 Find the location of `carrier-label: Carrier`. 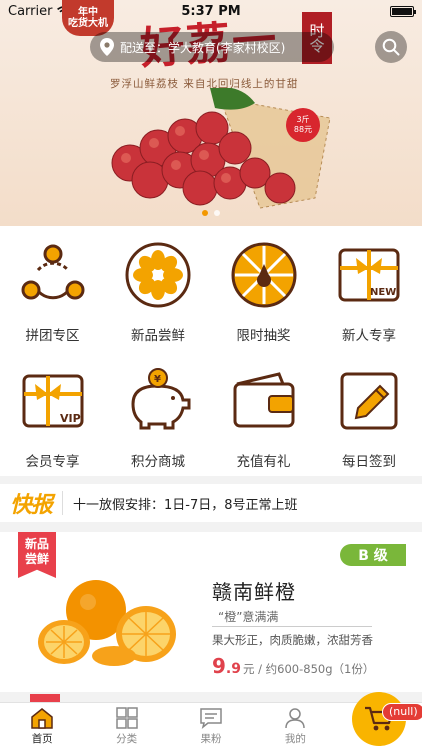

carrier-label: Carrier is located at coordinates (30, 11).